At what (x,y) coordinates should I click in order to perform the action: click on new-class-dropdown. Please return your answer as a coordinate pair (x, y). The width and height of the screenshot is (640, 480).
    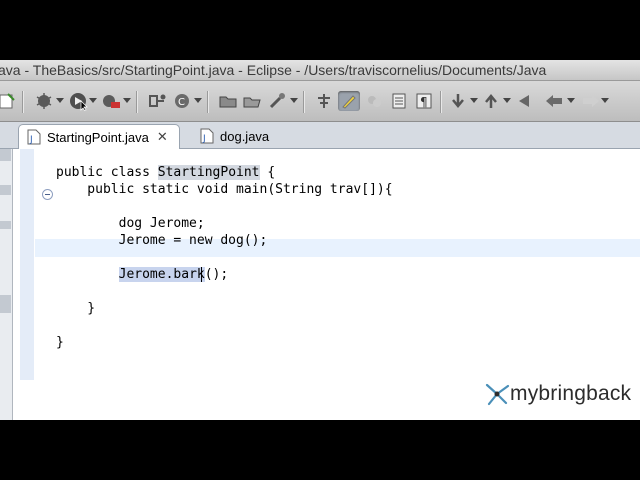
    Looking at the image, I should click on (198, 100).